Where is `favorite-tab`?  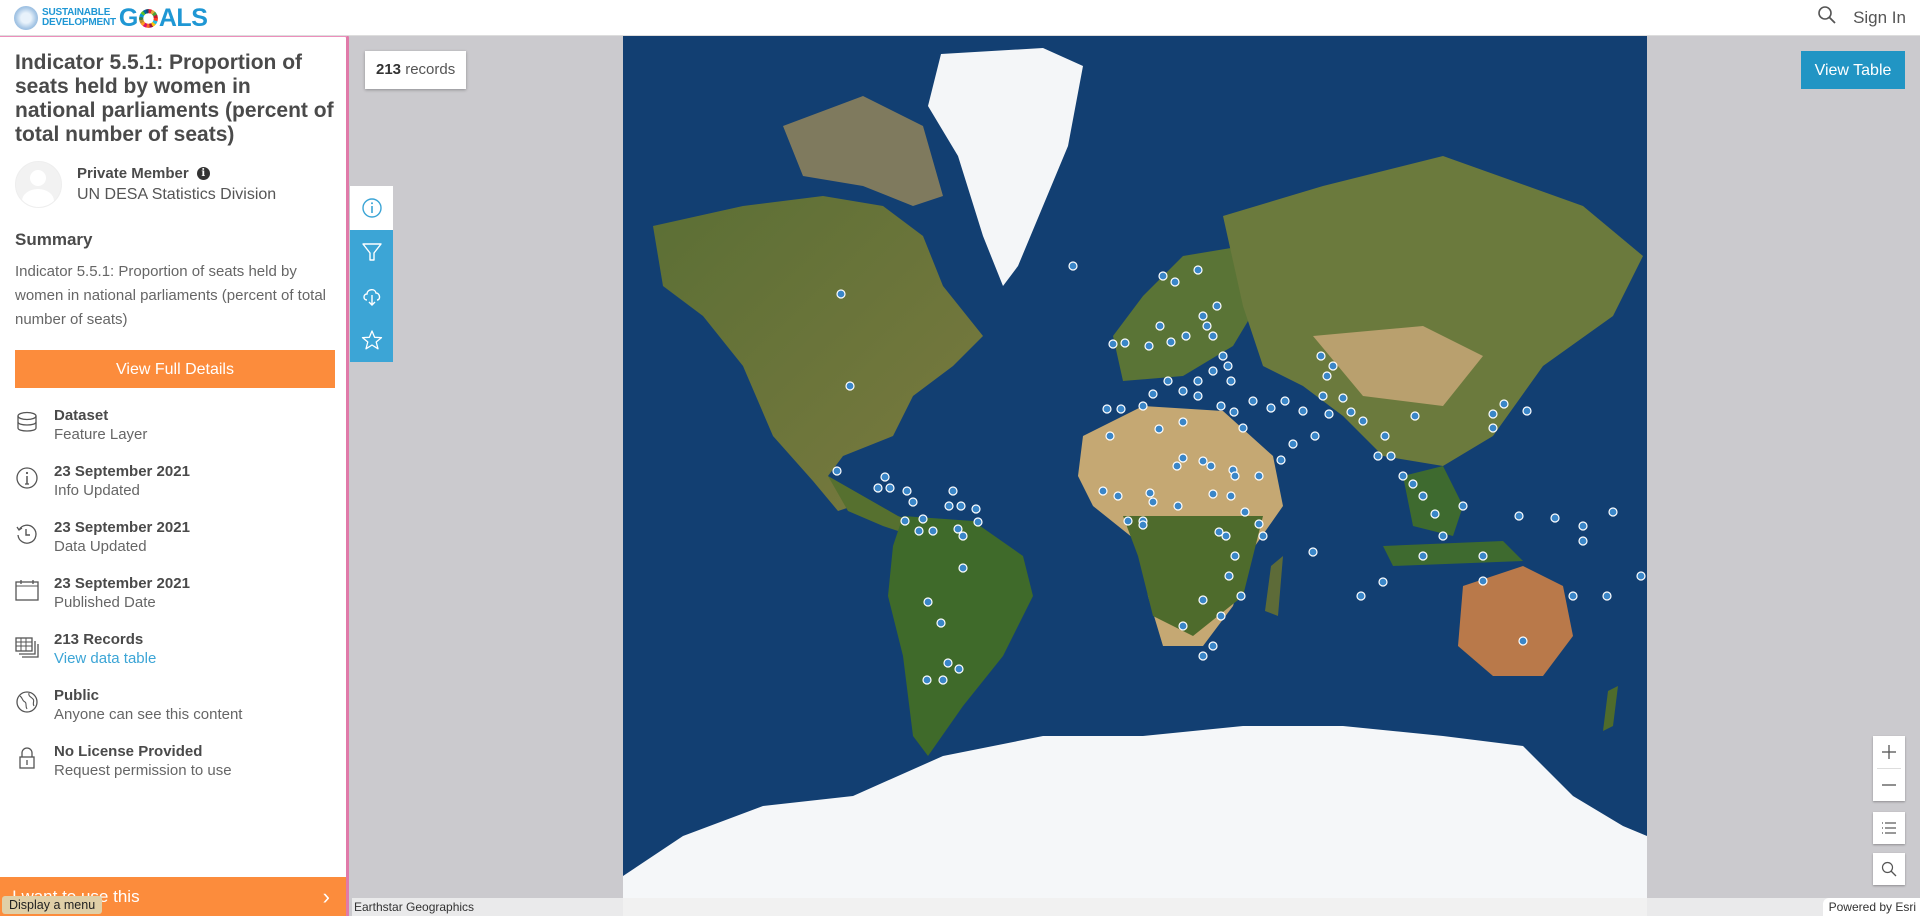 favorite-tab is located at coordinates (371, 340).